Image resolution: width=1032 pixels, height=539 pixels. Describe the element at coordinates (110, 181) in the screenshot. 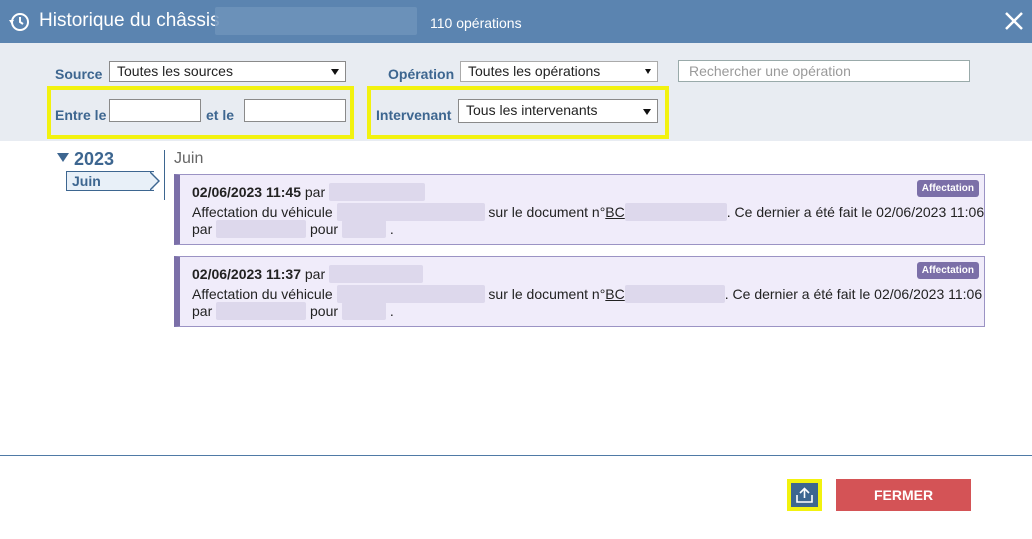

I see `month-tab-juin: Juin` at that location.